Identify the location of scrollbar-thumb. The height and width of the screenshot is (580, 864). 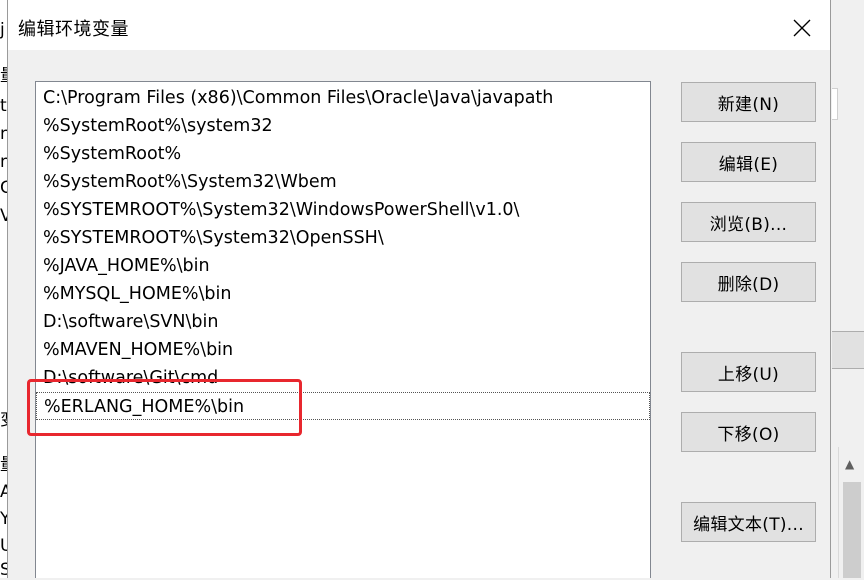
(852, 530).